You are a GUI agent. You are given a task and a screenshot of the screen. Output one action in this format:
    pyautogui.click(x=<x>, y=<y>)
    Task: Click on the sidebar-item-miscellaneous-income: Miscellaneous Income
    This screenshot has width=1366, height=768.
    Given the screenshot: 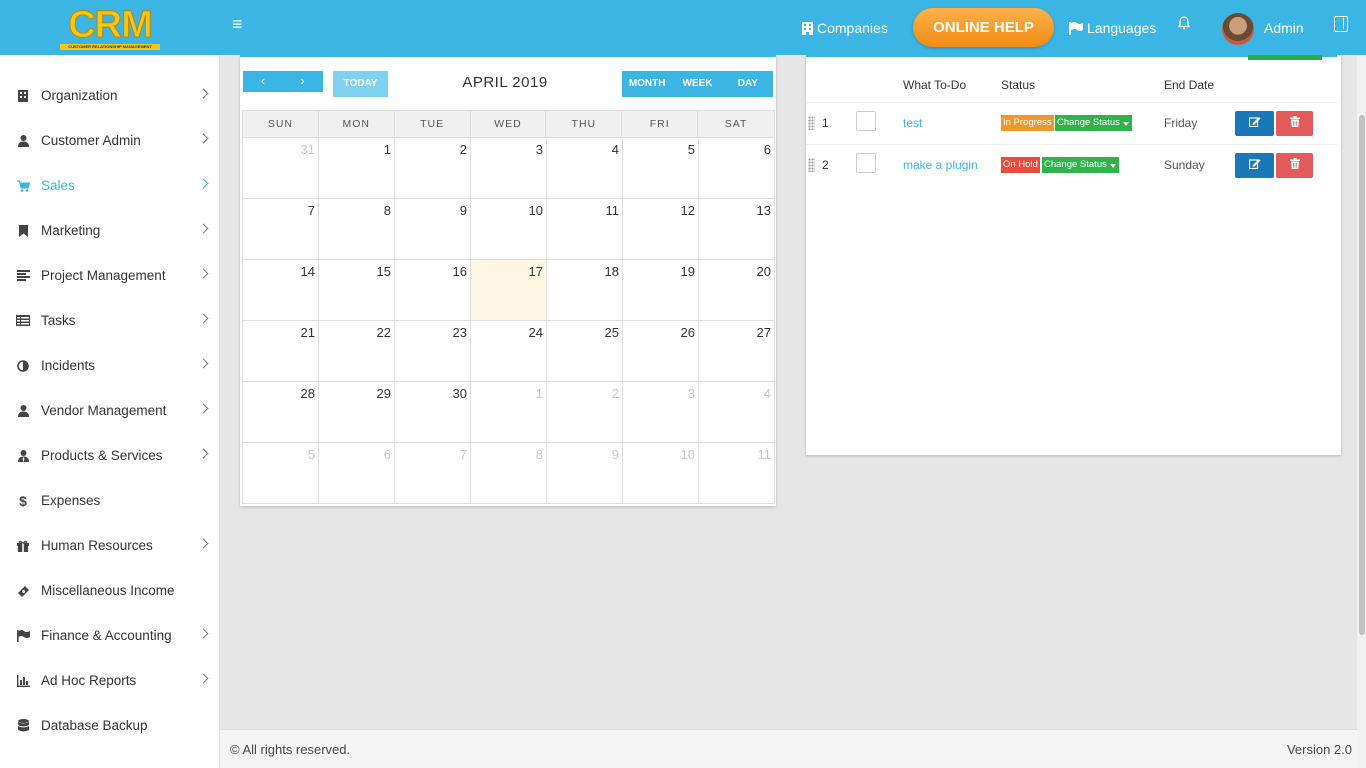 What is the action you would take?
    pyautogui.click(x=109, y=590)
    